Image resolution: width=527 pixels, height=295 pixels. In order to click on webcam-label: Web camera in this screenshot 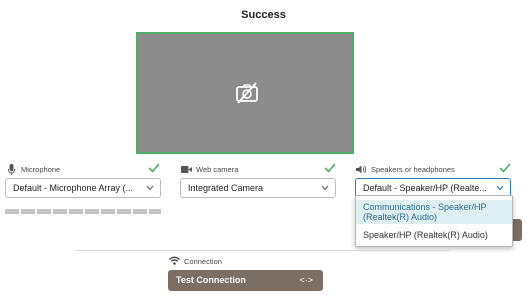, I will do `click(217, 169)`.